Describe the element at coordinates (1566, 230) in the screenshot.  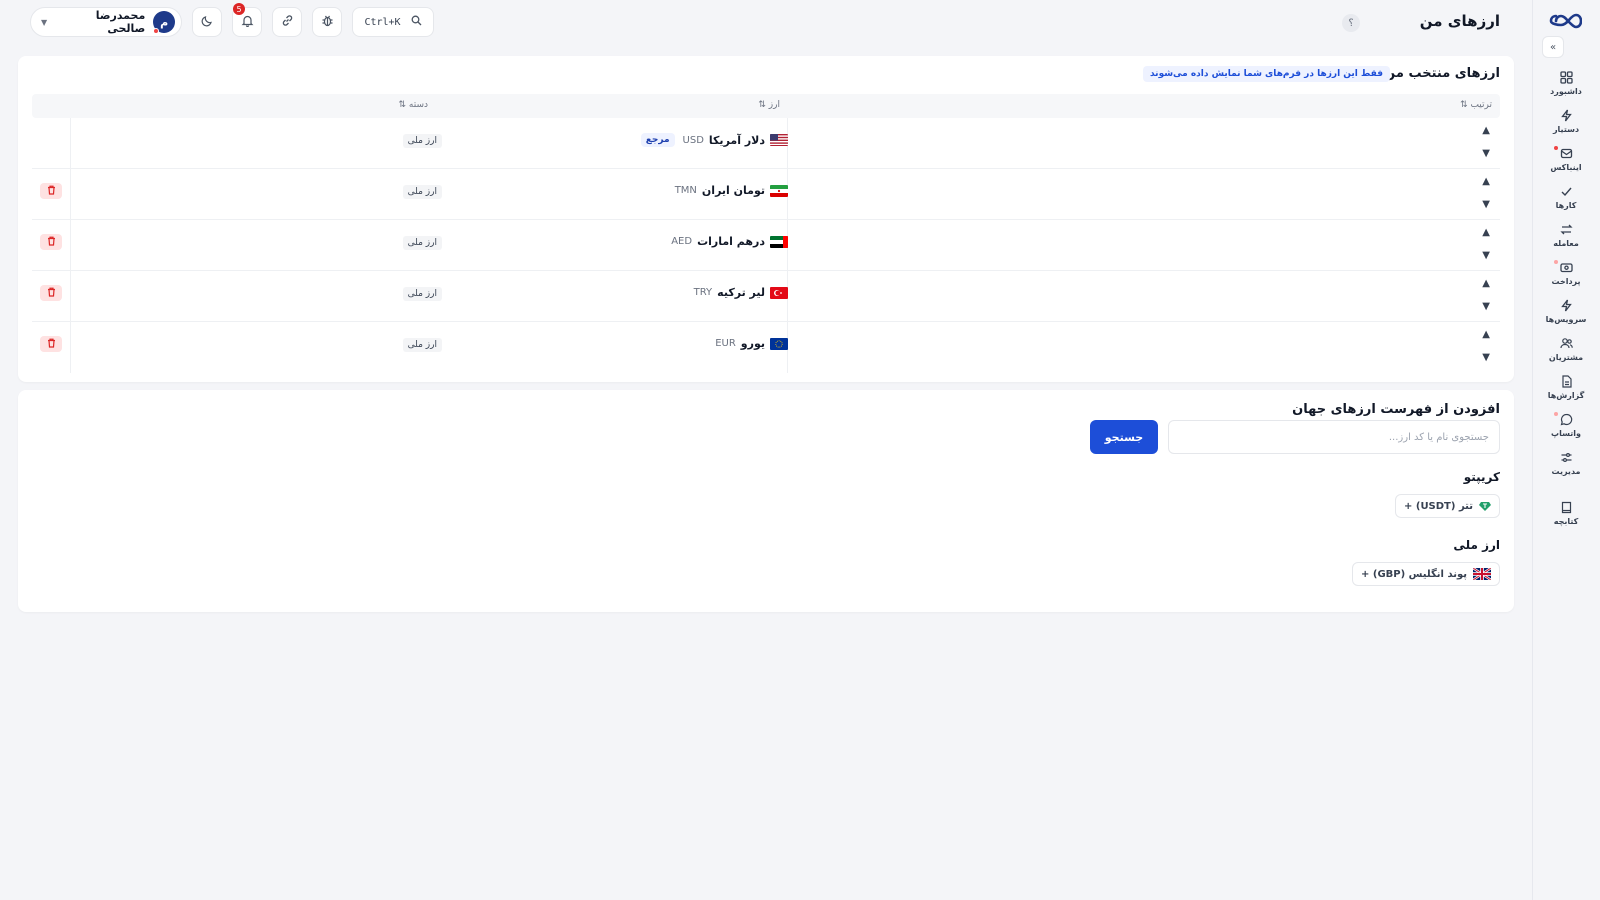
I see `exchange-icon` at that location.